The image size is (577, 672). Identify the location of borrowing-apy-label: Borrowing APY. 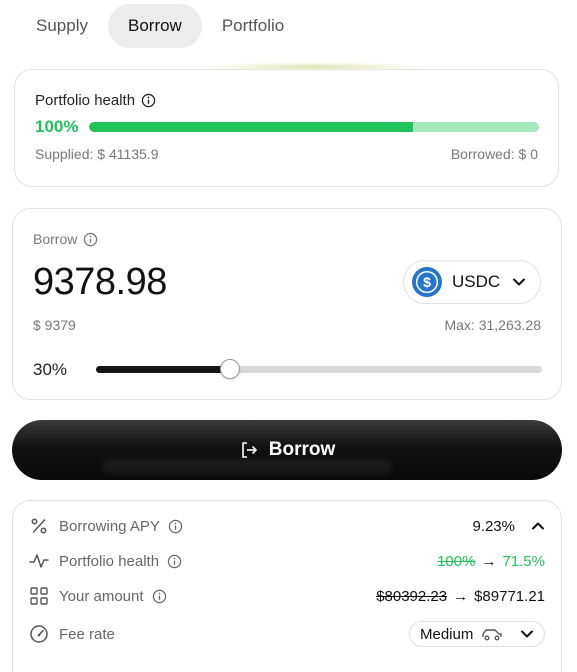
(109, 526).